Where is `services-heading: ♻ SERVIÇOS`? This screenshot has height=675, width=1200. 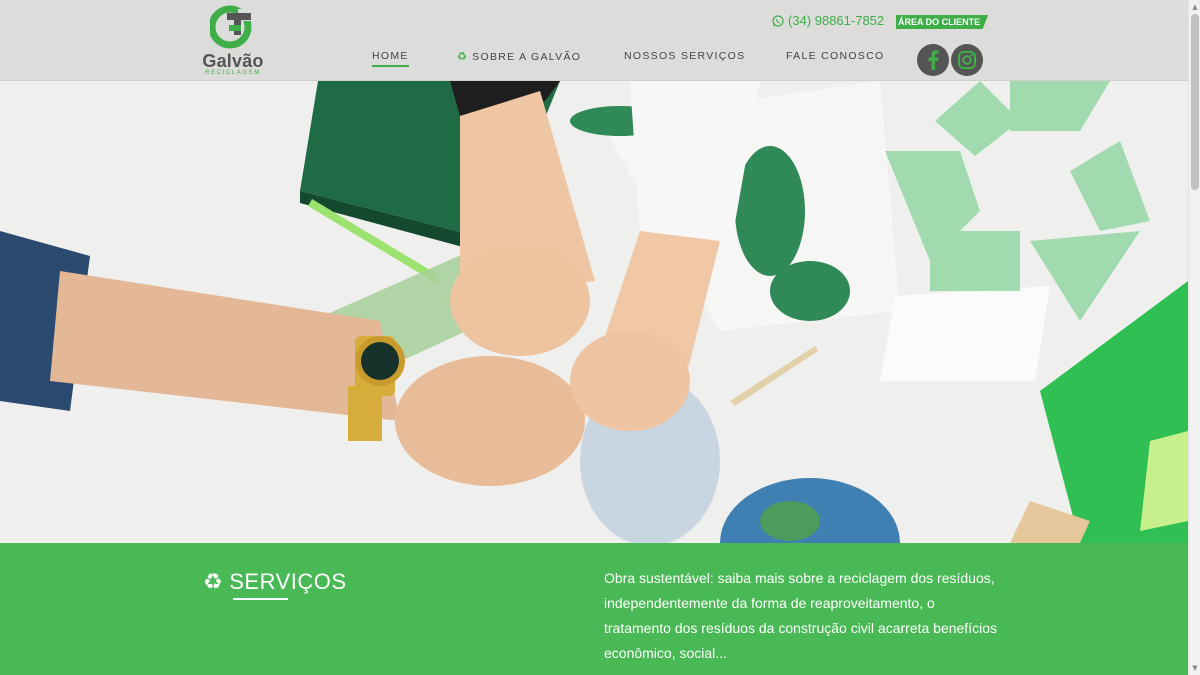
services-heading: ♻ SERVIÇOS is located at coordinates (275, 582).